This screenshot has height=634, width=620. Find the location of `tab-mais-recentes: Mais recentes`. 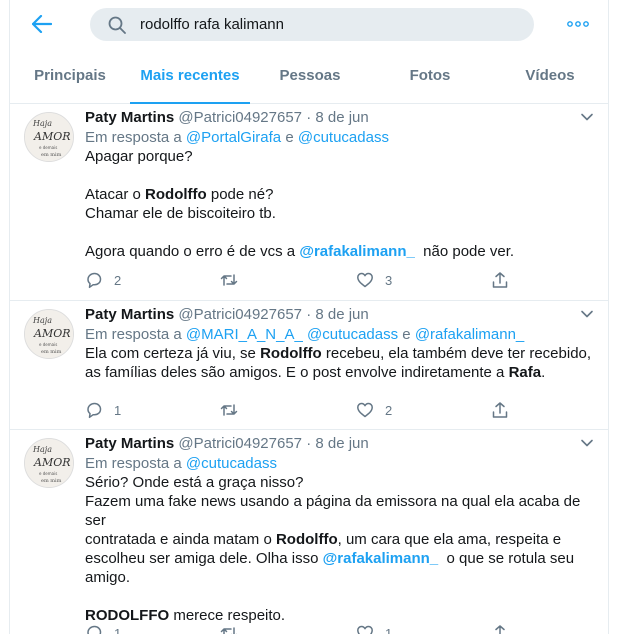

tab-mais-recentes: Mais recentes is located at coordinates (190, 78).